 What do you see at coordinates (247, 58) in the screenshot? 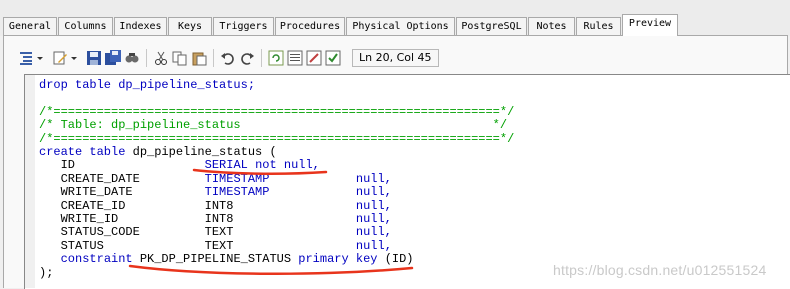
I see `redo-icon` at bounding box center [247, 58].